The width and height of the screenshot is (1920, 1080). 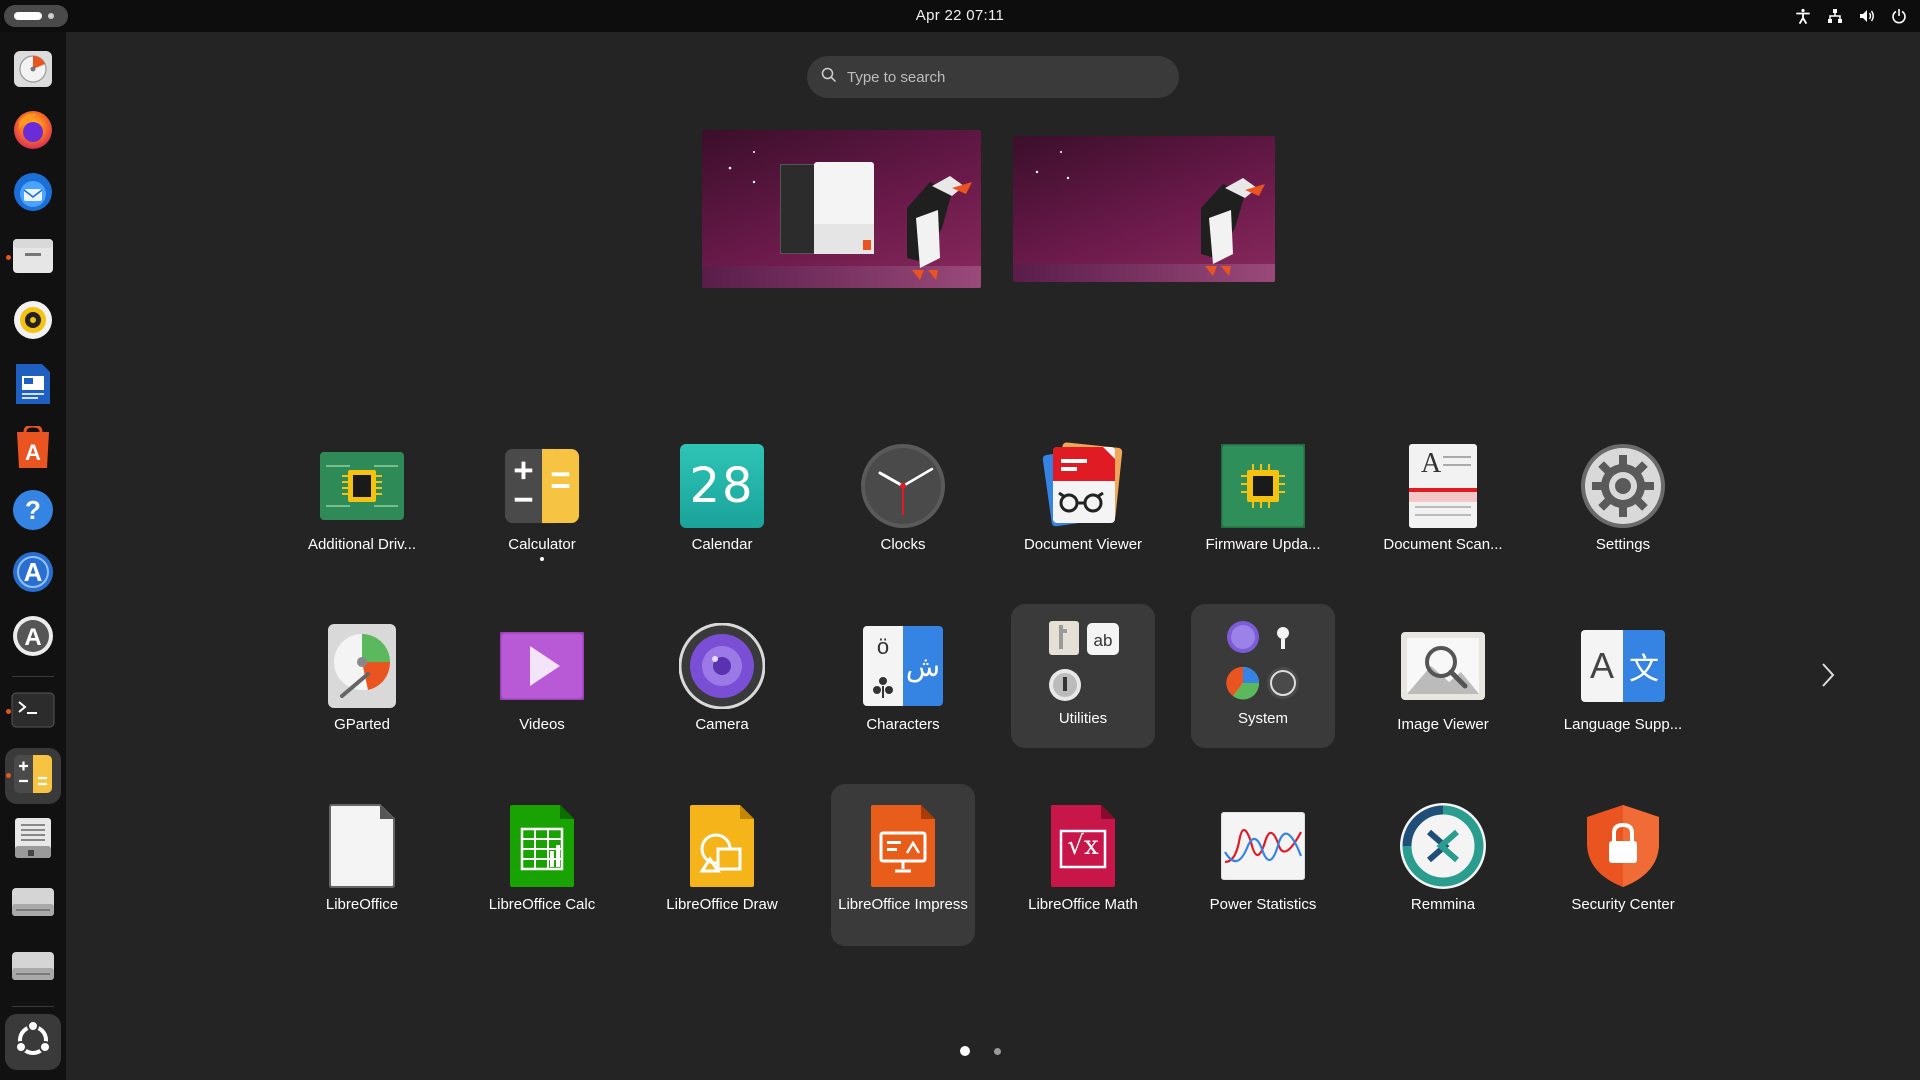 I want to click on folder-system: System, so click(x=1263, y=676).